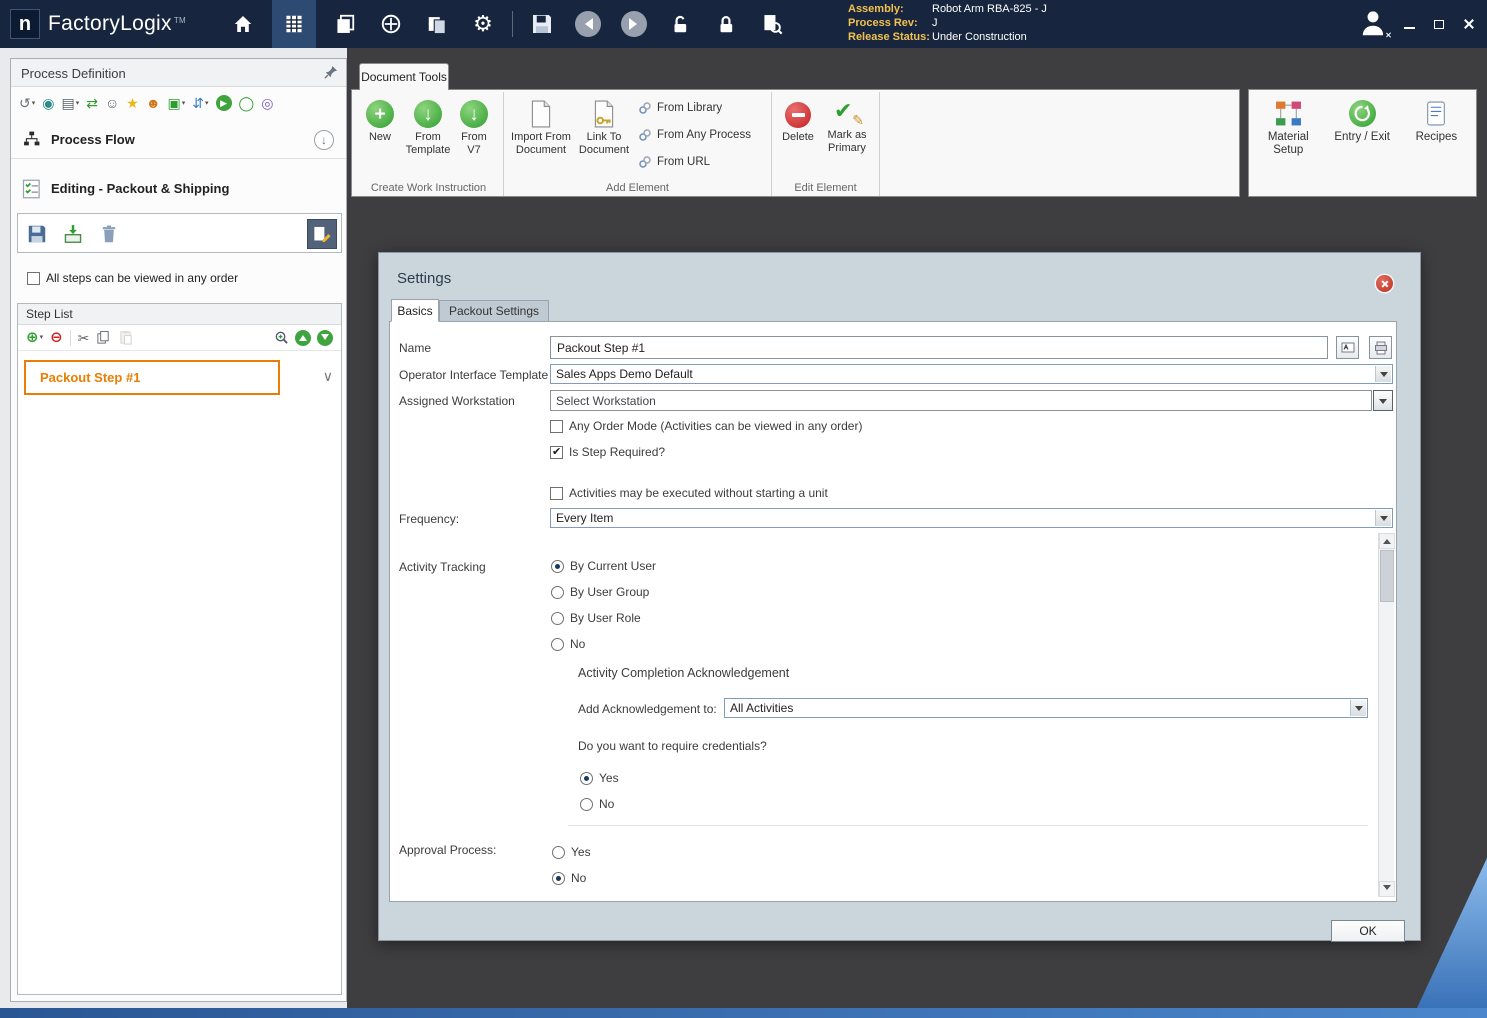 The image size is (1487, 1018). I want to click on from-url-button: From URL, so click(695, 162).